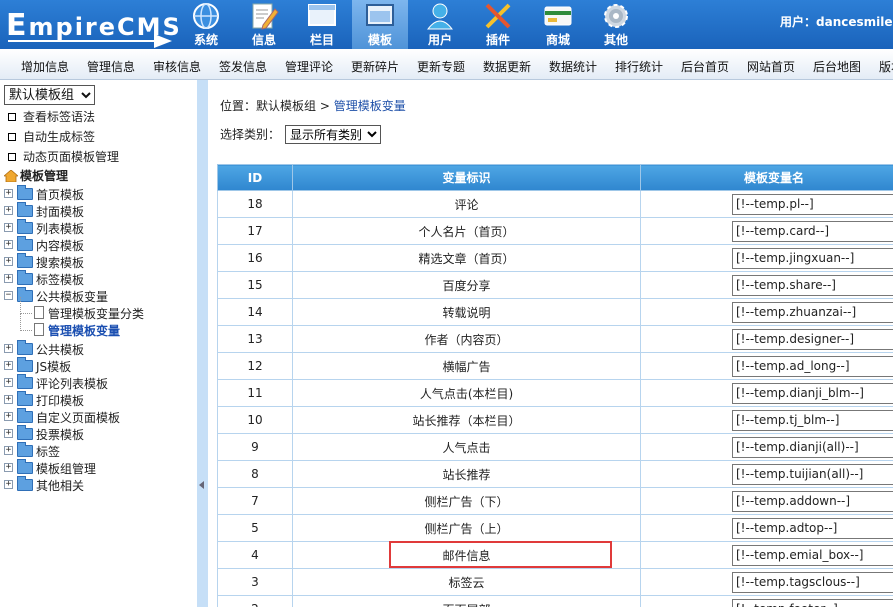 The image size is (893, 607). What do you see at coordinates (466, 258) in the screenshot?
I see `row-var-label: 精选文章（首页）` at bounding box center [466, 258].